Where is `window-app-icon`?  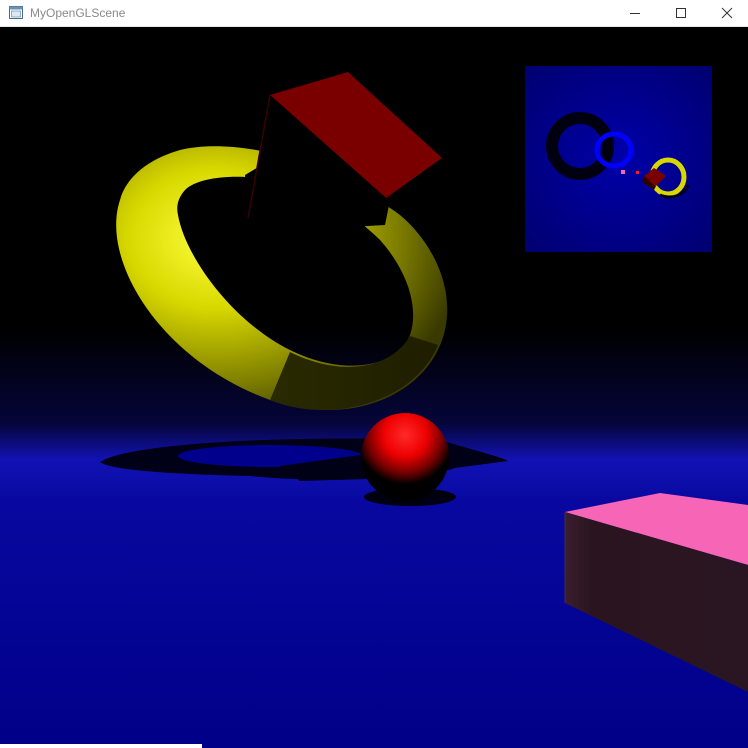
window-app-icon is located at coordinates (16, 12).